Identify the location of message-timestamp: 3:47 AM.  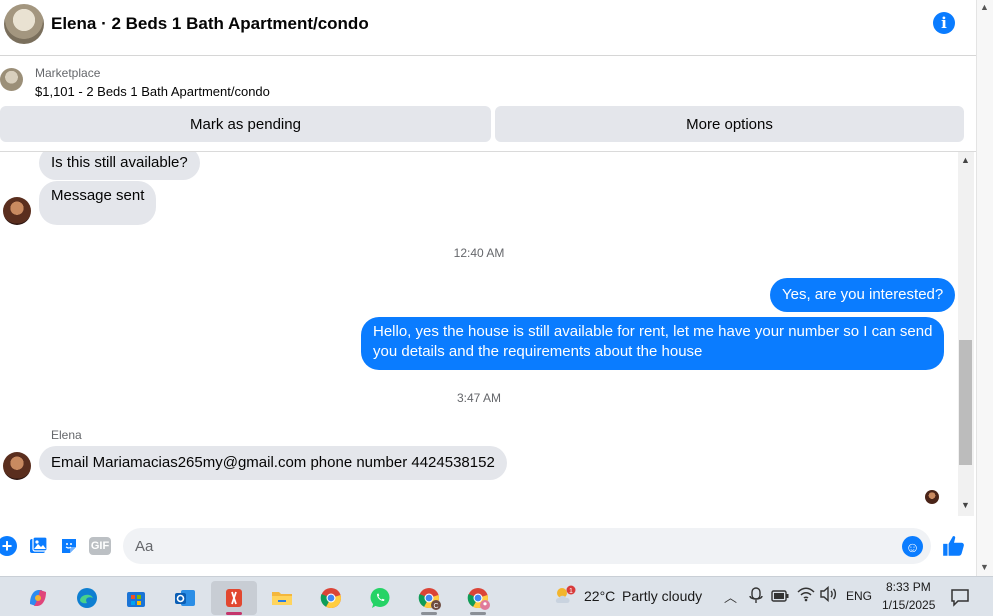
(479, 398).